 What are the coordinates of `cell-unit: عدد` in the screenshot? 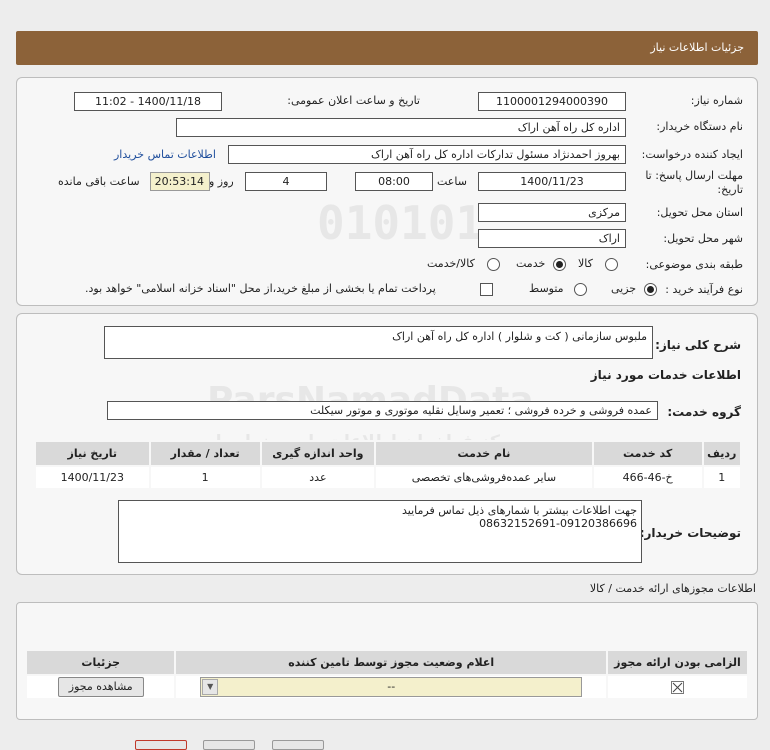 It's located at (318, 477).